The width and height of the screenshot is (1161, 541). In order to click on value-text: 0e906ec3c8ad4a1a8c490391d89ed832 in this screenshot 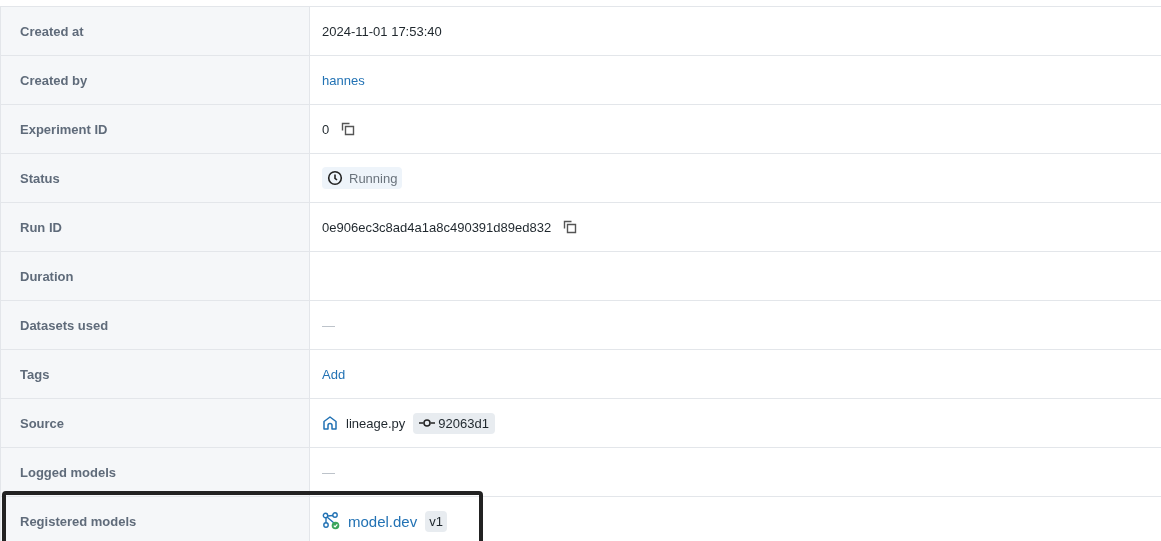, I will do `click(437, 227)`.